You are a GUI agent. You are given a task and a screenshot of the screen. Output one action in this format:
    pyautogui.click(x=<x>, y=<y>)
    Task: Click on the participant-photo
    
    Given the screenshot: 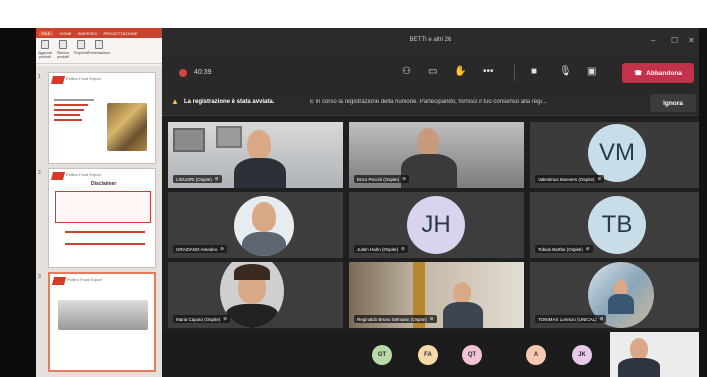 What is the action you would take?
    pyautogui.click(x=264, y=226)
    